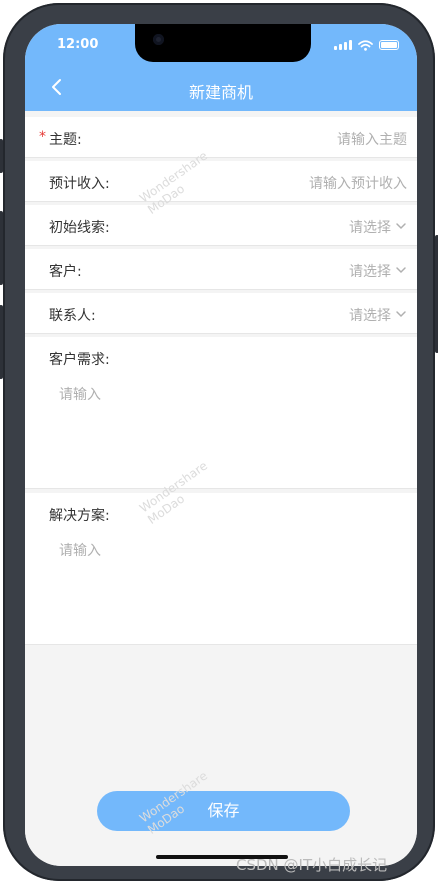 The width and height of the screenshot is (438, 884). I want to click on status-bar: 12:00, so click(221, 44).